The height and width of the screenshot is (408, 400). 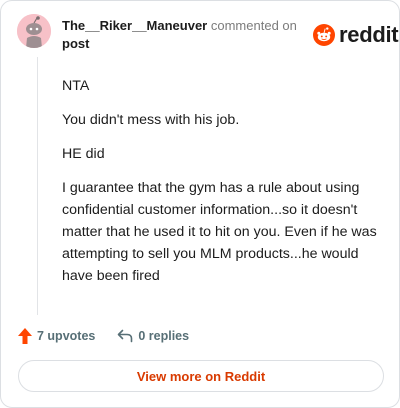 What do you see at coordinates (182, 35) in the screenshot?
I see `comment-header: The__Riker__Maneuver commented on post` at bounding box center [182, 35].